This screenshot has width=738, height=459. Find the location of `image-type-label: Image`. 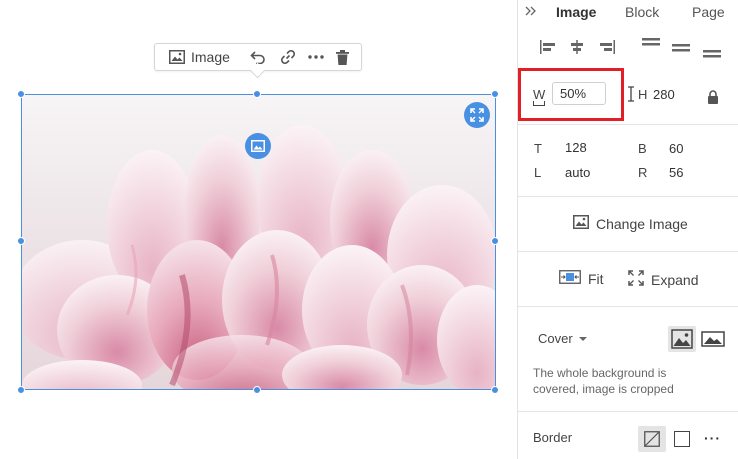

image-type-label: Image is located at coordinates (210, 57).